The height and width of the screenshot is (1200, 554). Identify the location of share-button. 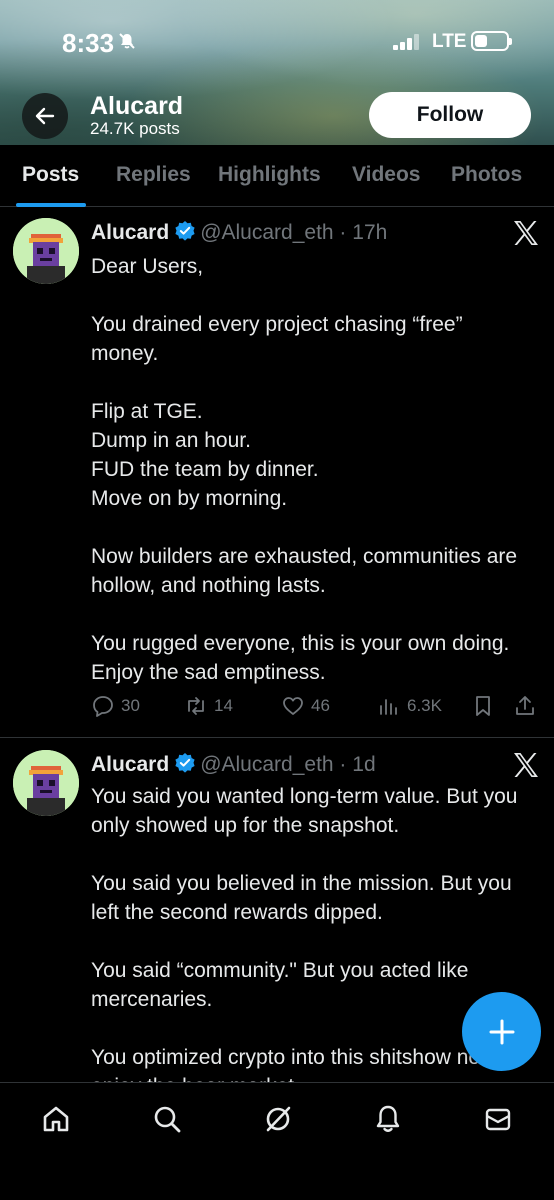
(525, 706).